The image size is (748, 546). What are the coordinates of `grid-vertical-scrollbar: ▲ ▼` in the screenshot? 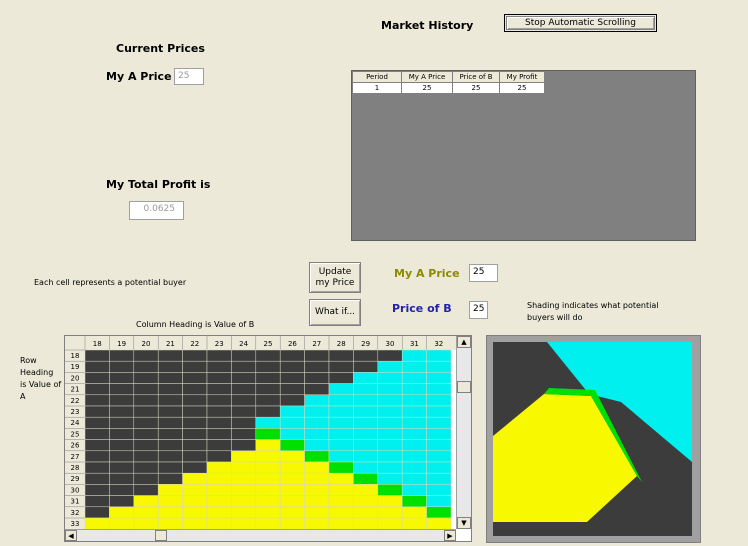 It's located at (463, 432).